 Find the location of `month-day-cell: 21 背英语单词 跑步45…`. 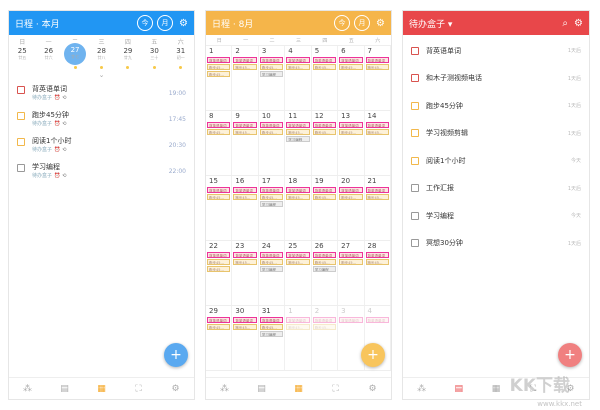

month-day-cell: 21 背英语单词 跑步45… is located at coordinates (378, 208).